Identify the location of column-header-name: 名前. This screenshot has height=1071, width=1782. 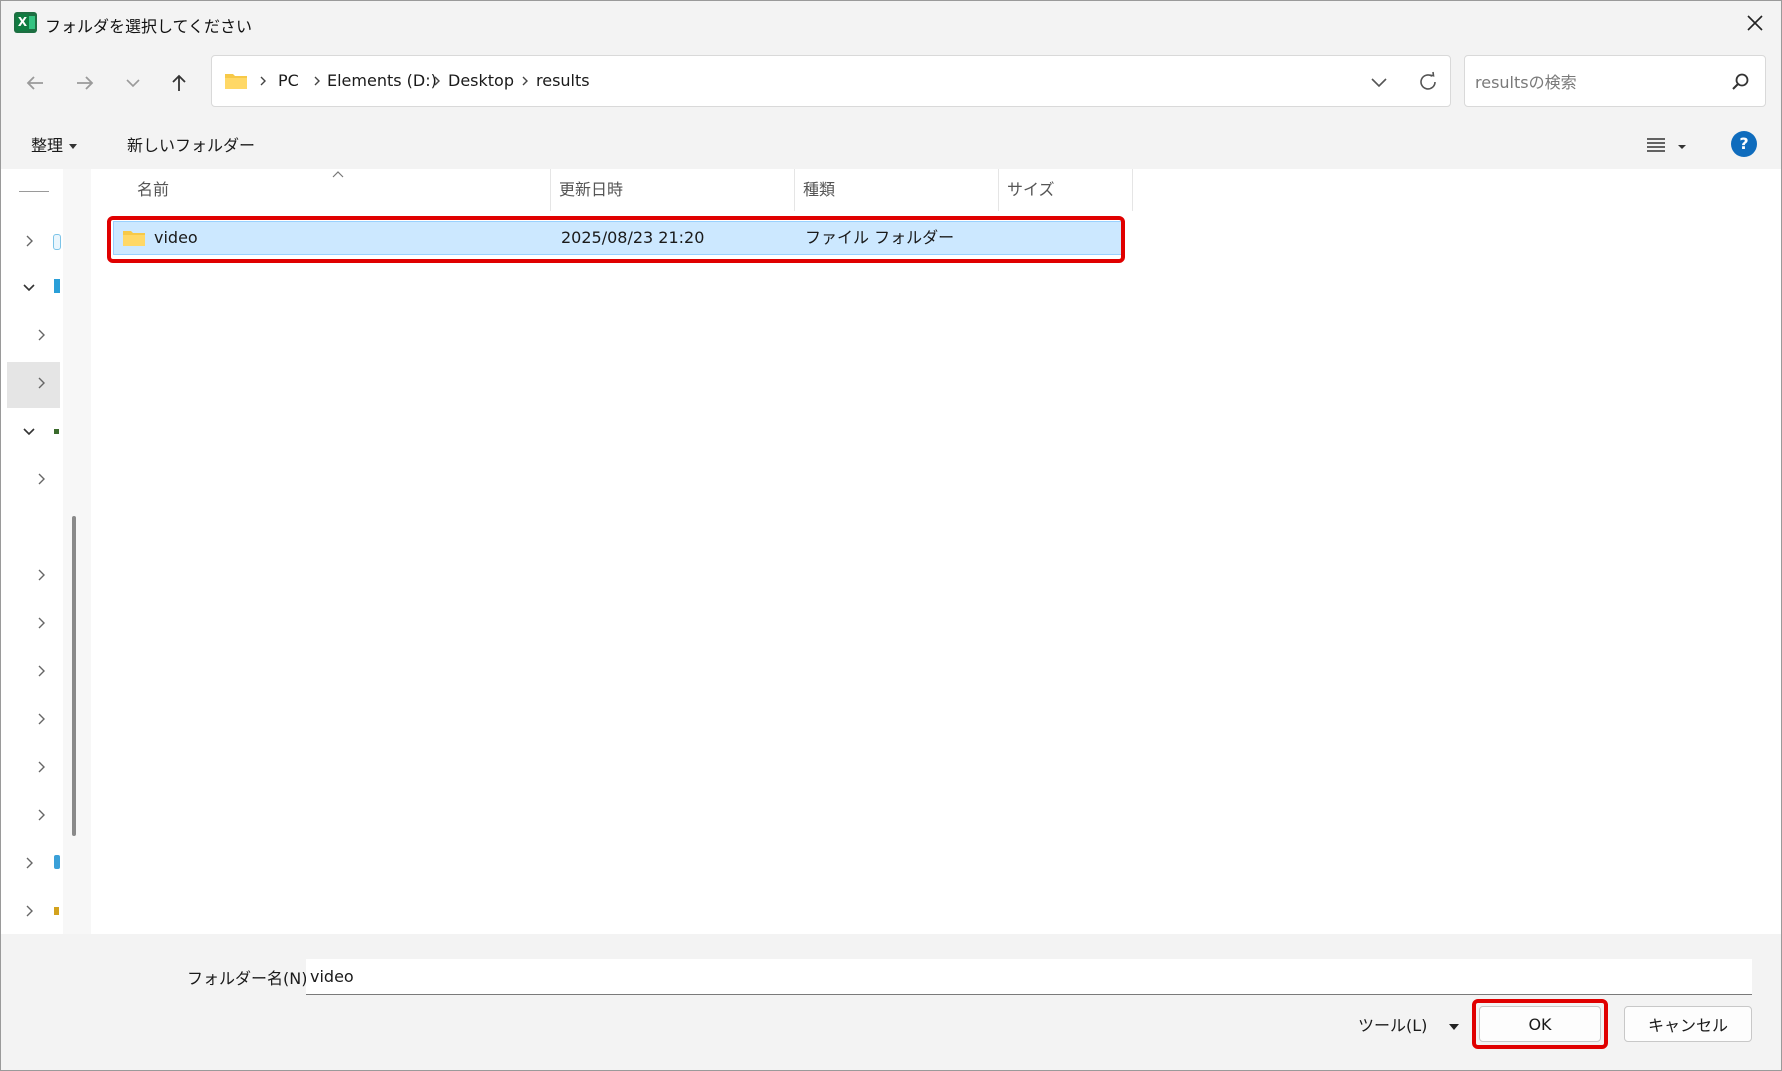
(340, 190).